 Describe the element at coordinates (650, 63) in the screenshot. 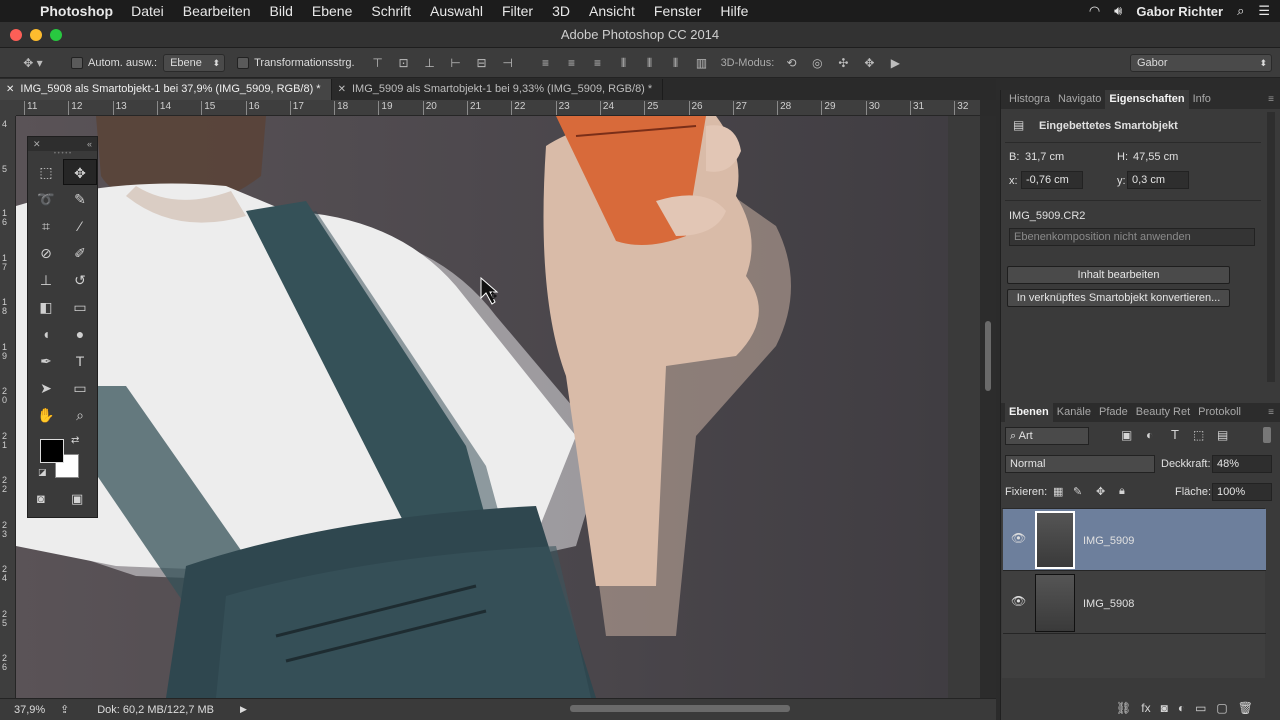

I see `distribute-hcenter-icon: ⦀` at that location.